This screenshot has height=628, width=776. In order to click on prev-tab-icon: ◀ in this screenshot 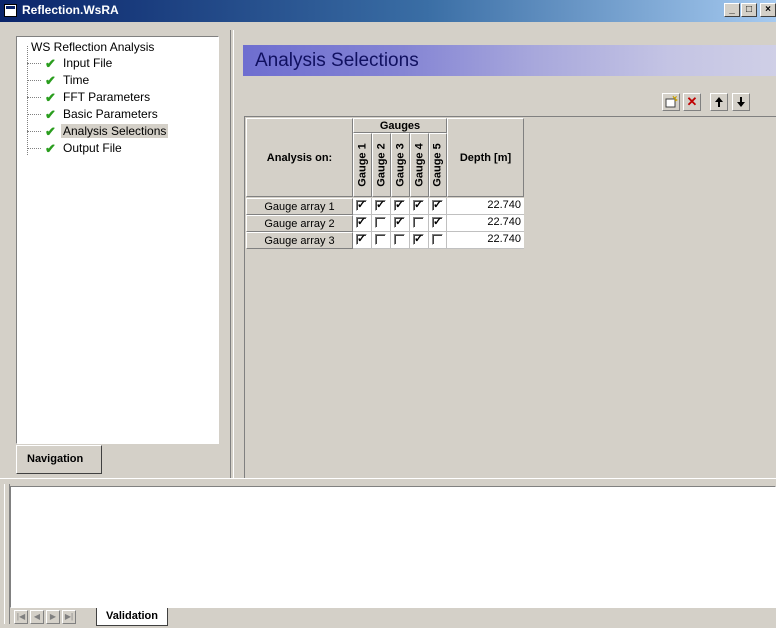, I will do `click(37, 617)`.